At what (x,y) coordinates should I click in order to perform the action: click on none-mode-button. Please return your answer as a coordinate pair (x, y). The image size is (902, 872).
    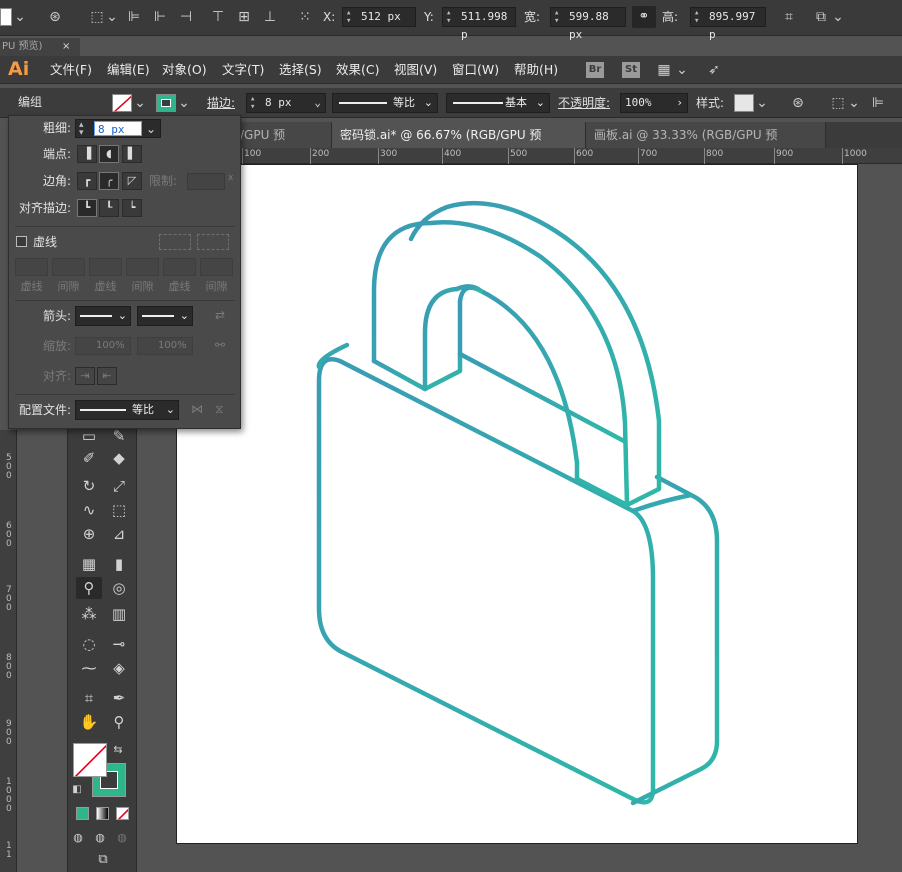
    Looking at the image, I should click on (122, 813).